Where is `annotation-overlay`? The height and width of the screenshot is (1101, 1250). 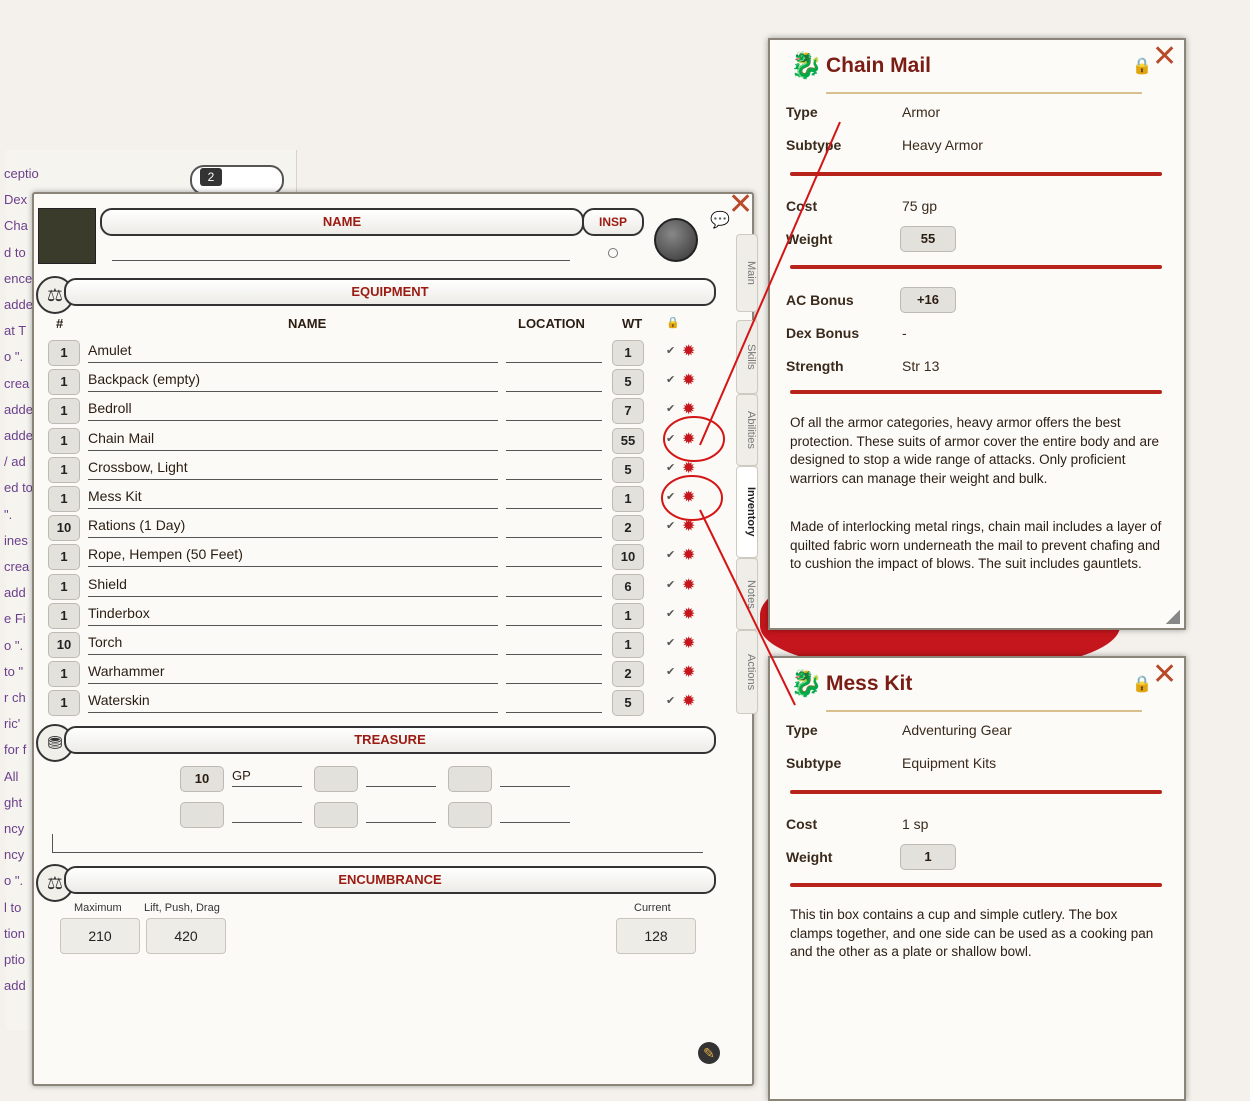 annotation-overlay is located at coordinates (751, 413).